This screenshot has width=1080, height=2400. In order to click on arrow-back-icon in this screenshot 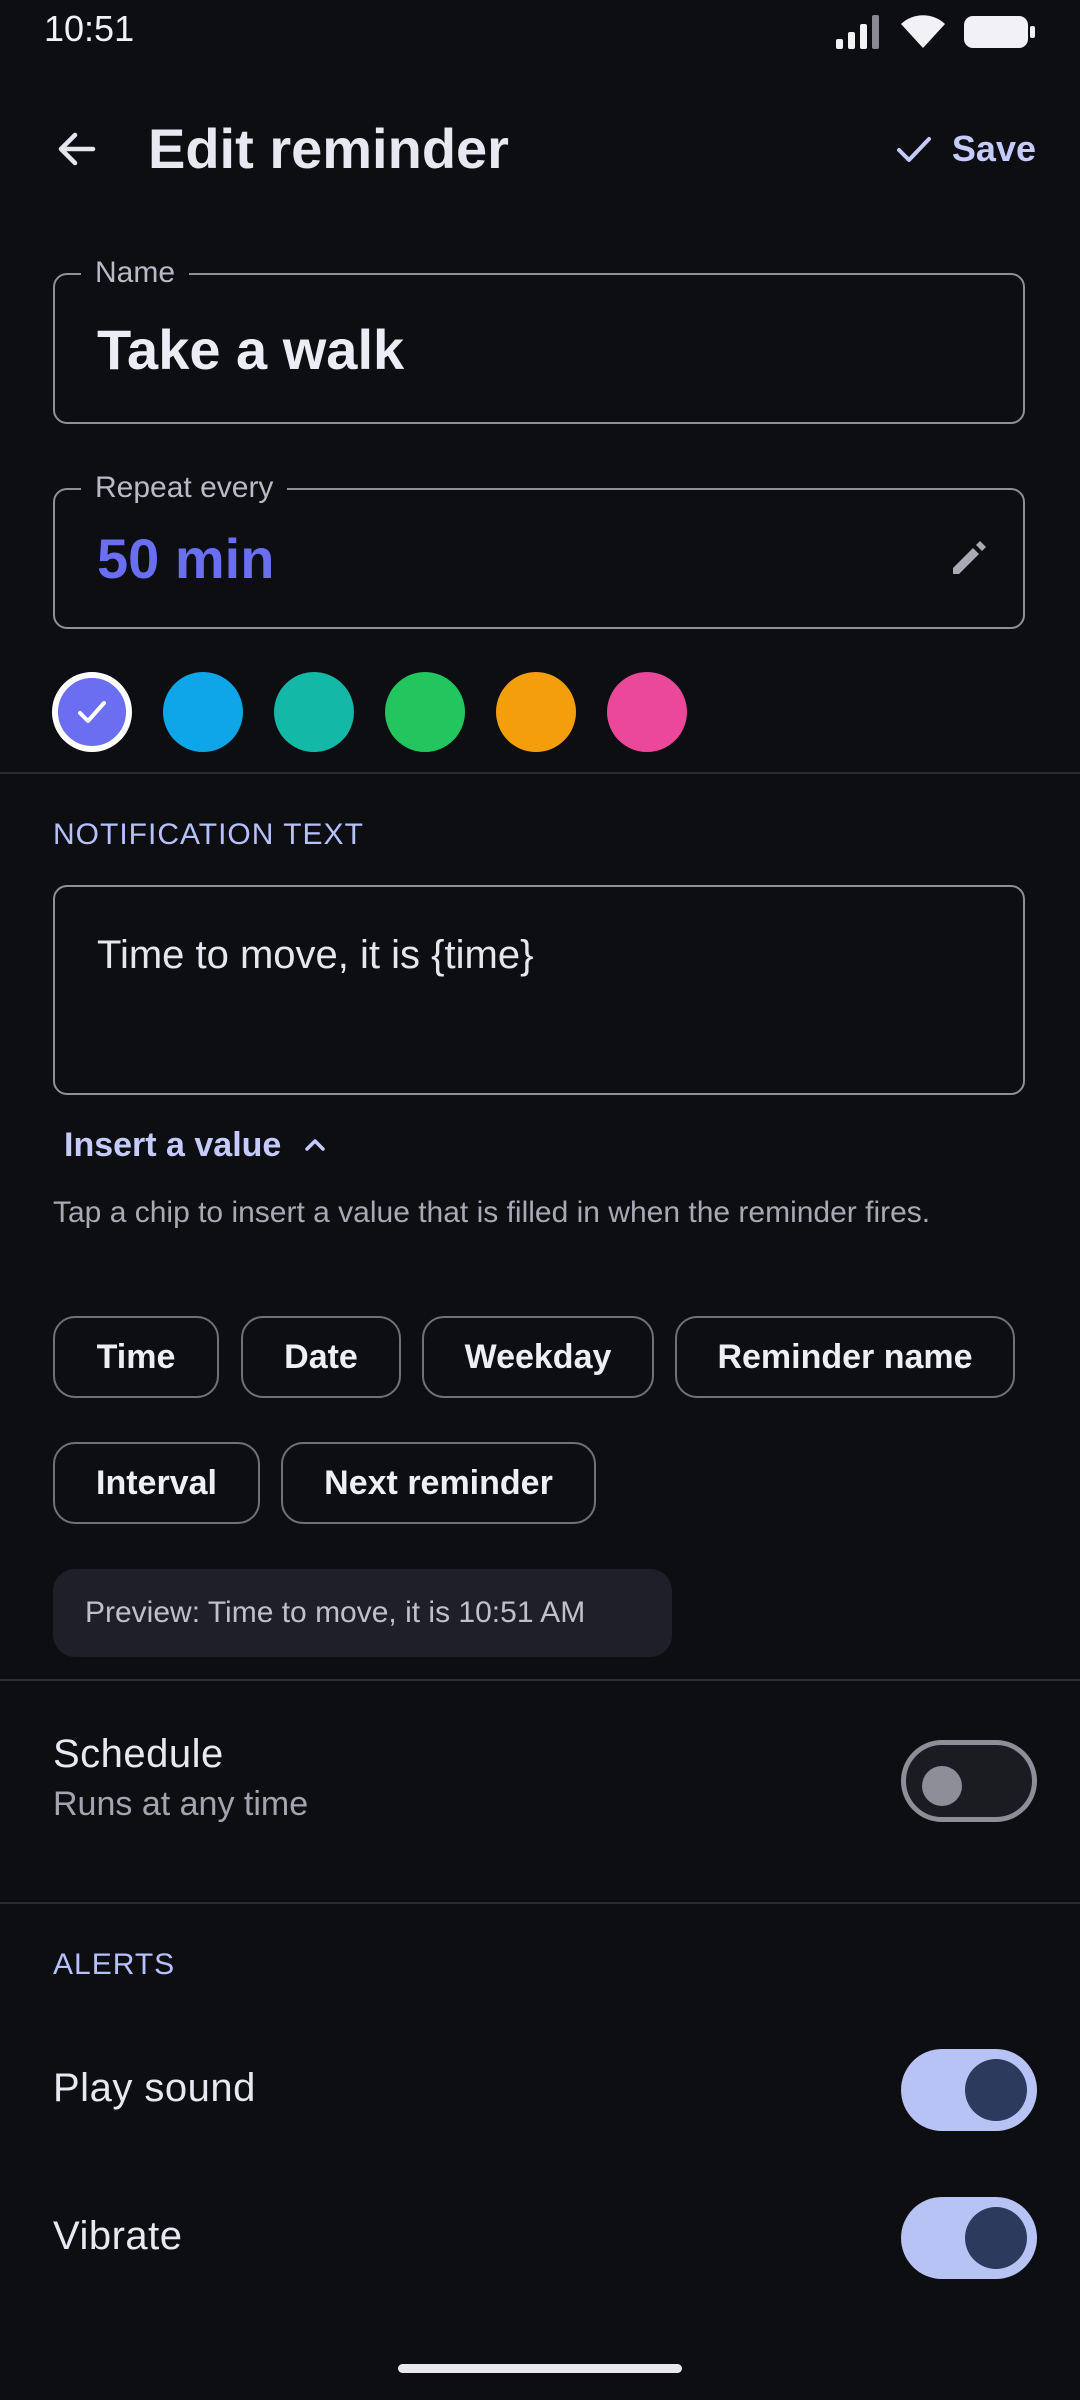, I will do `click(77, 149)`.